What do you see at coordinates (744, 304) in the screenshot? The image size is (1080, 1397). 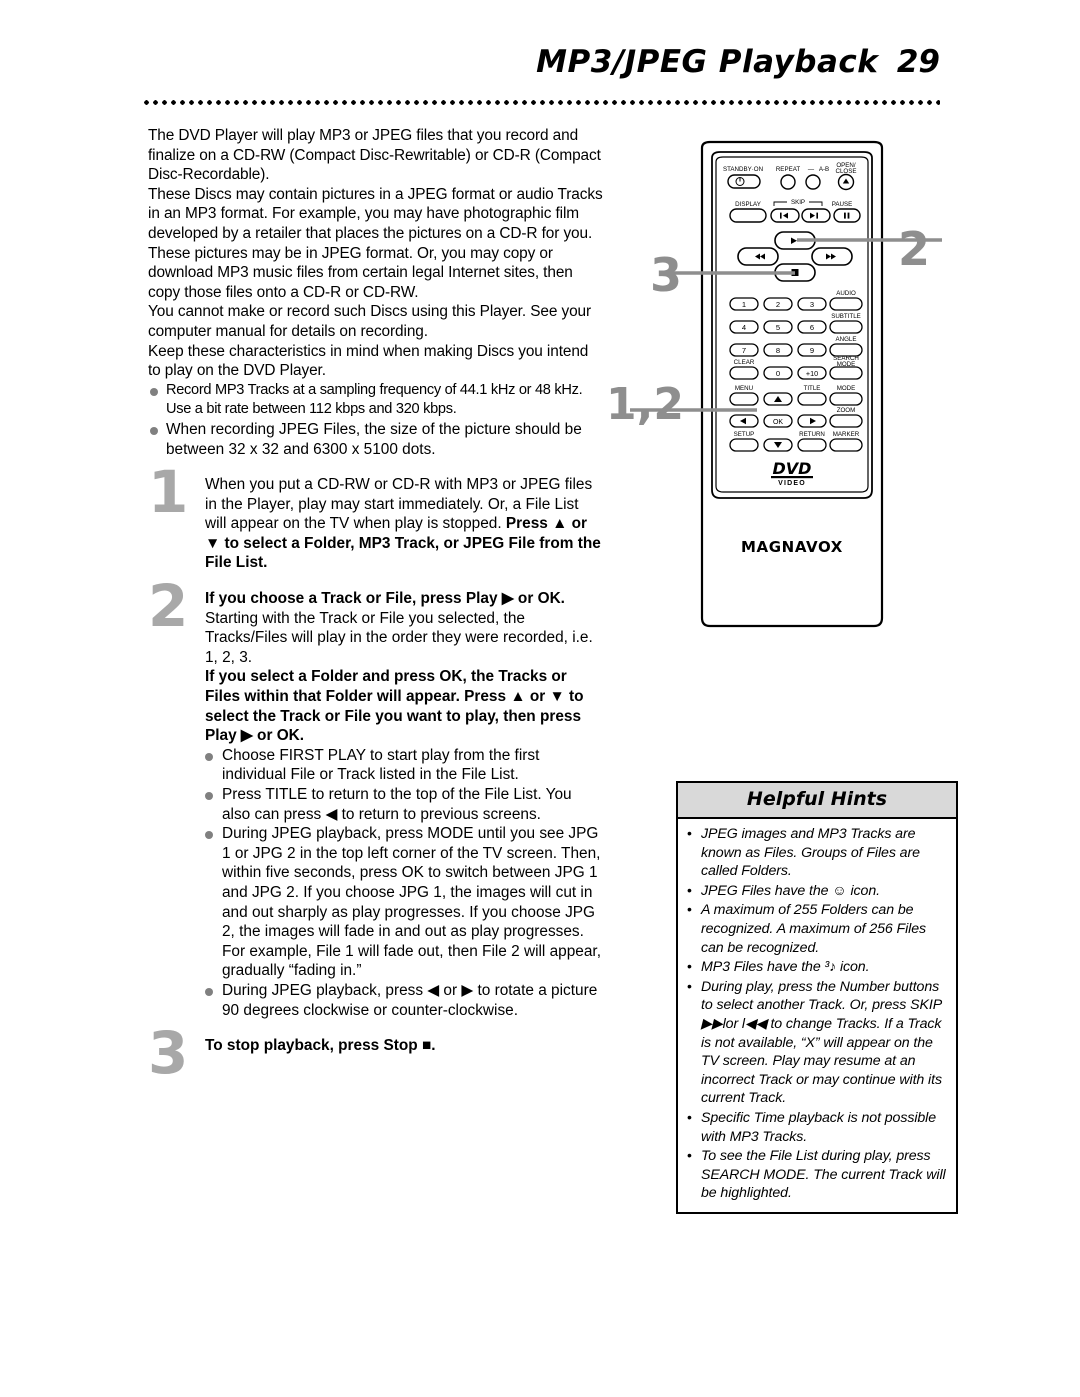 I see `svg-text: 1` at bounding box center [744, 304].